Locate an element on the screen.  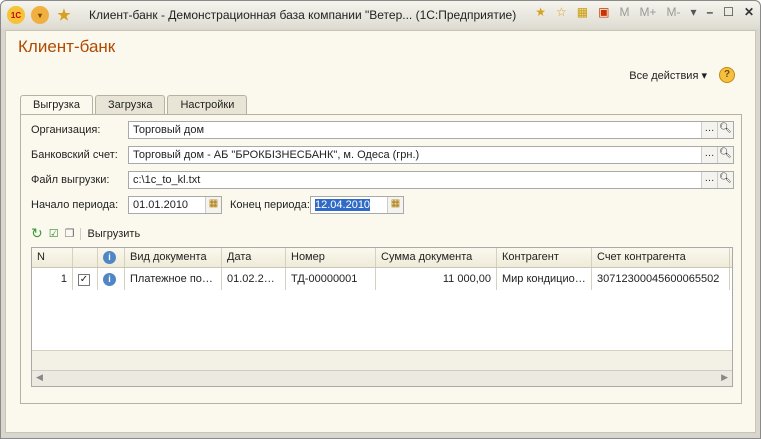
start-date-value: 01.01.2010 is located at coordinates (161, 205).